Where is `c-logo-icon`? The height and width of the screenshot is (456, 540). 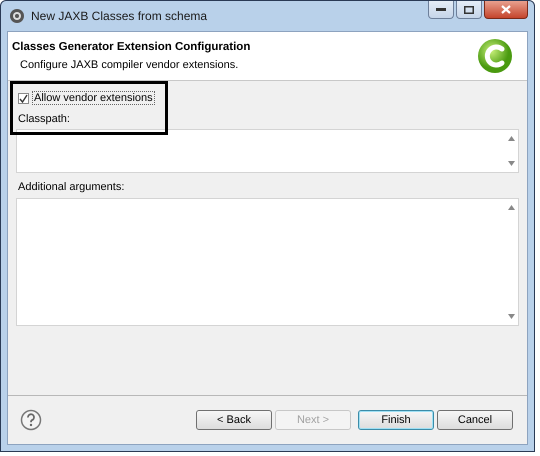
c-logo-icon is located at coordinates (495, 56).